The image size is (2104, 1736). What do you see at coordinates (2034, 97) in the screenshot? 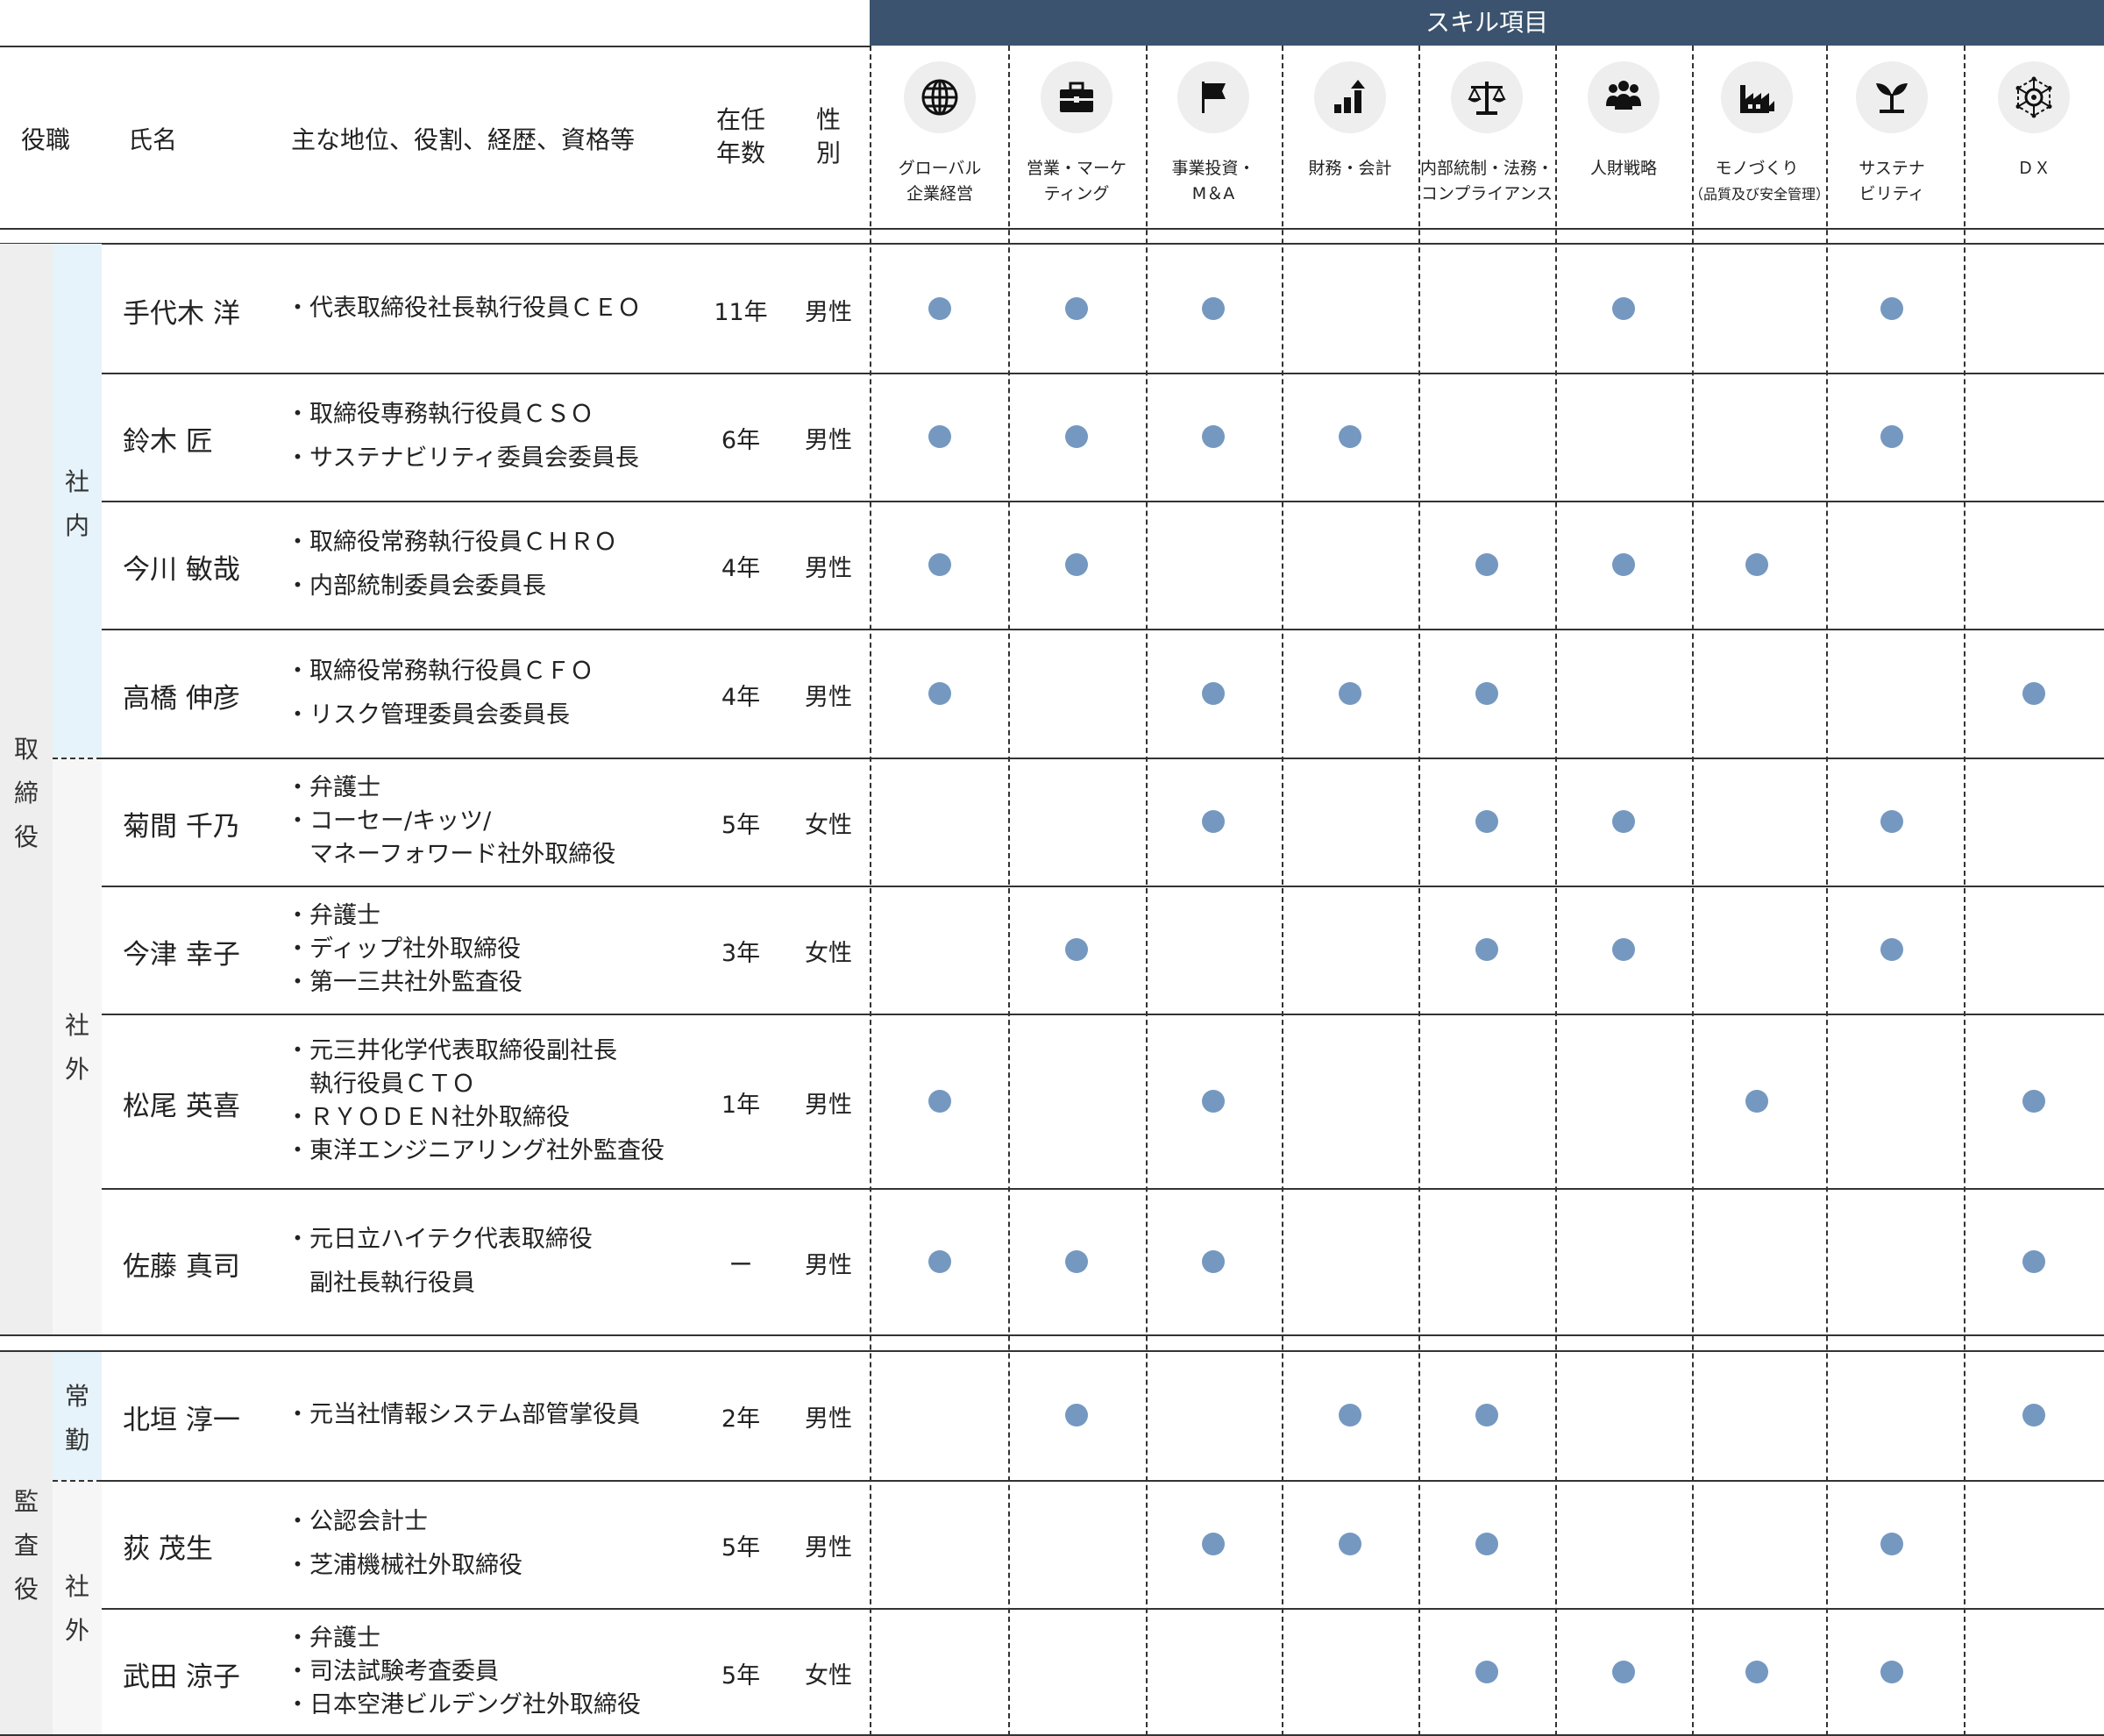
I see `network-icon` at bounding box center [2034, 97].